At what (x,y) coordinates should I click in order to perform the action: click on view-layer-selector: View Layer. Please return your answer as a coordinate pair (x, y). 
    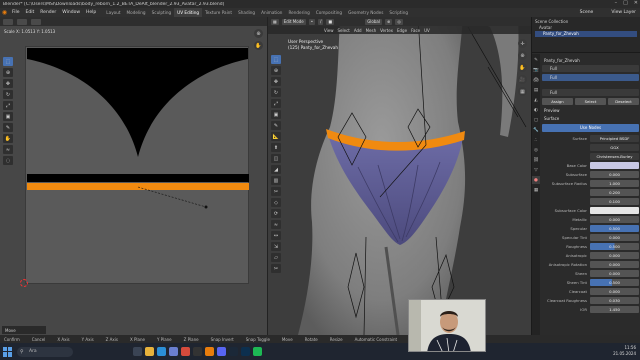
    Looking at the image, I should click on (623, 12).